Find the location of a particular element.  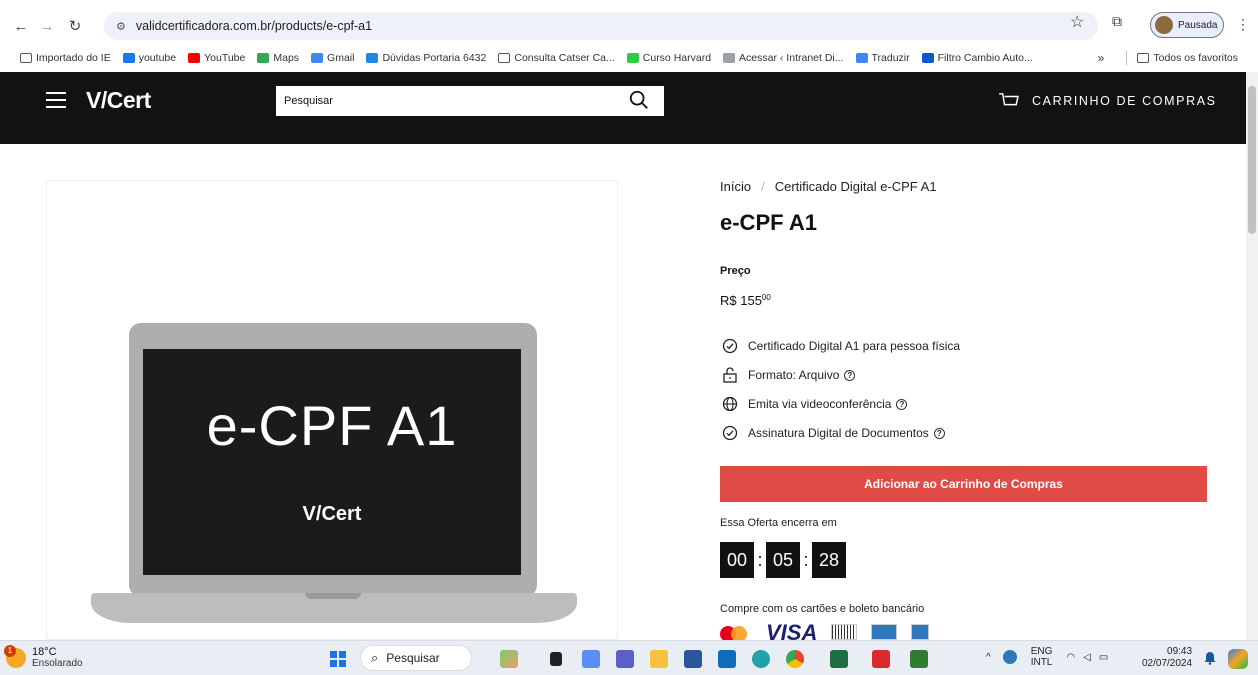

bookmark-item: YouTube is located at coordinates (216, 58).